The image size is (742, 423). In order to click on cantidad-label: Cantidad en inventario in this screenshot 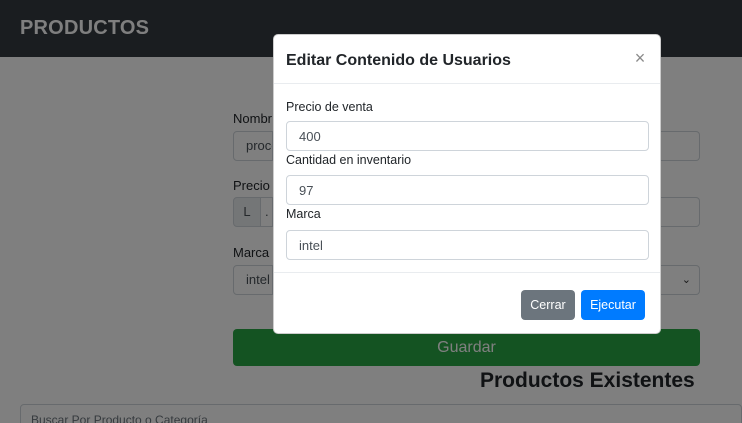, I will do `click(349, 160)`.